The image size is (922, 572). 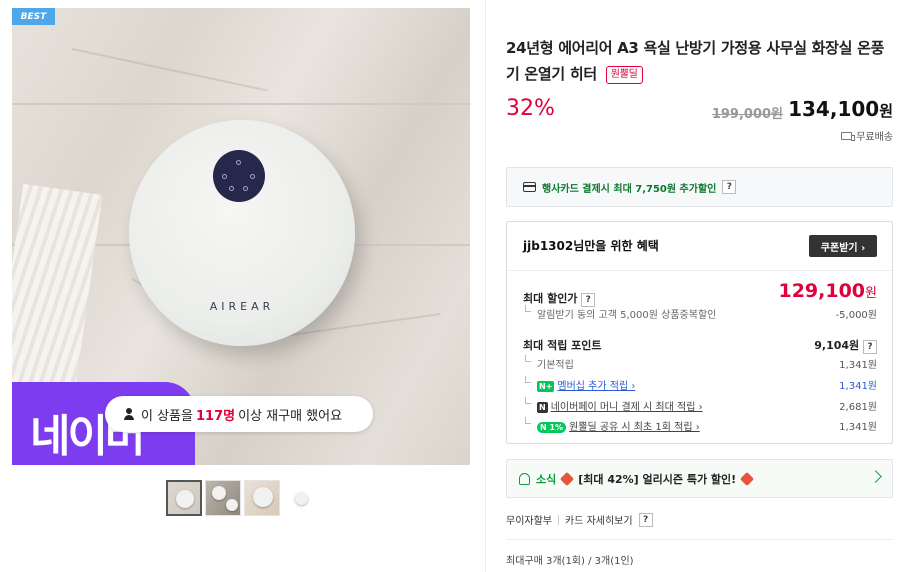 What do you see at coordinates (627, 315) in the screenshot?
I see `alarm-discount-label: 알림받기 동의 고객 5,000원 상품중복할인` at bounding box center [627, 315].